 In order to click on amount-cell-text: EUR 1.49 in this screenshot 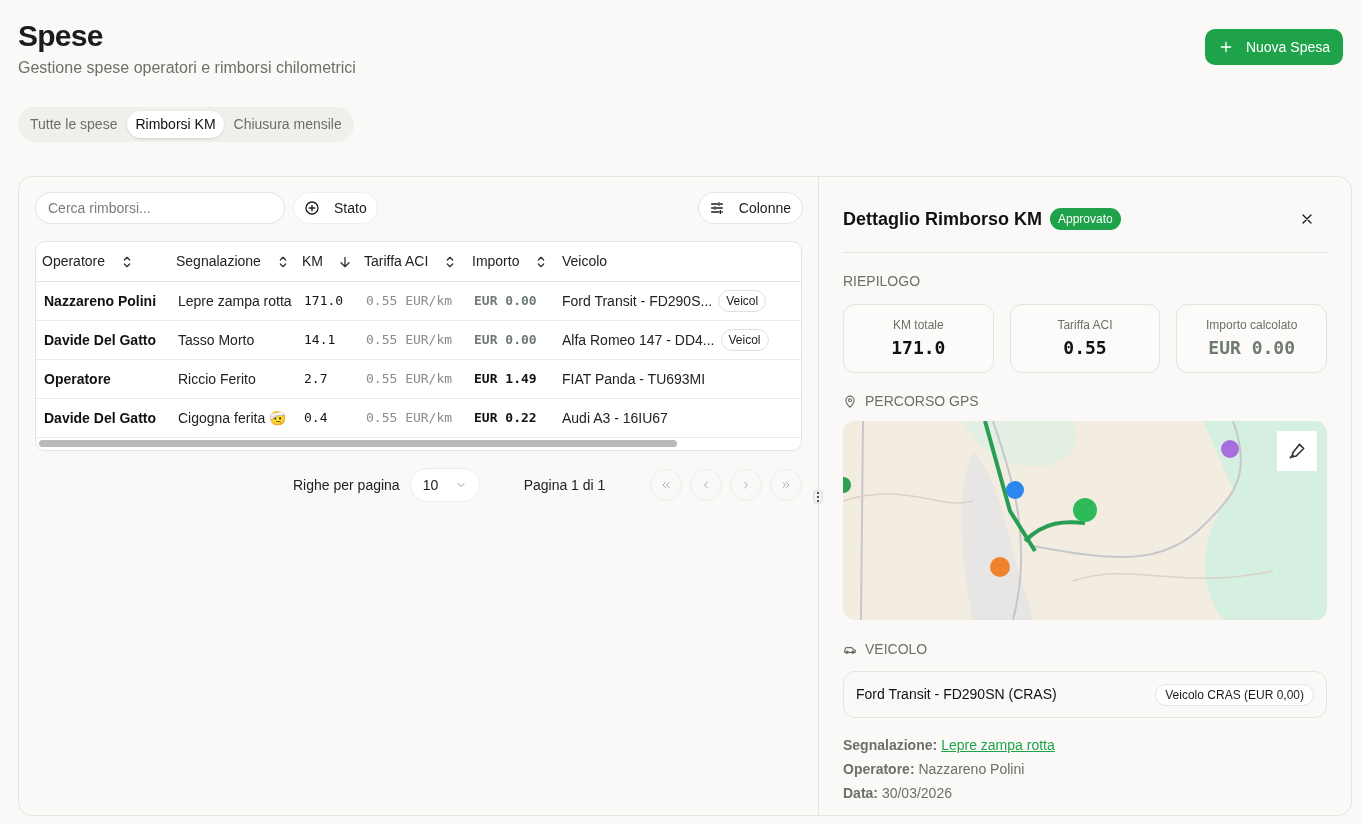, I will do `click(505, 379)`.